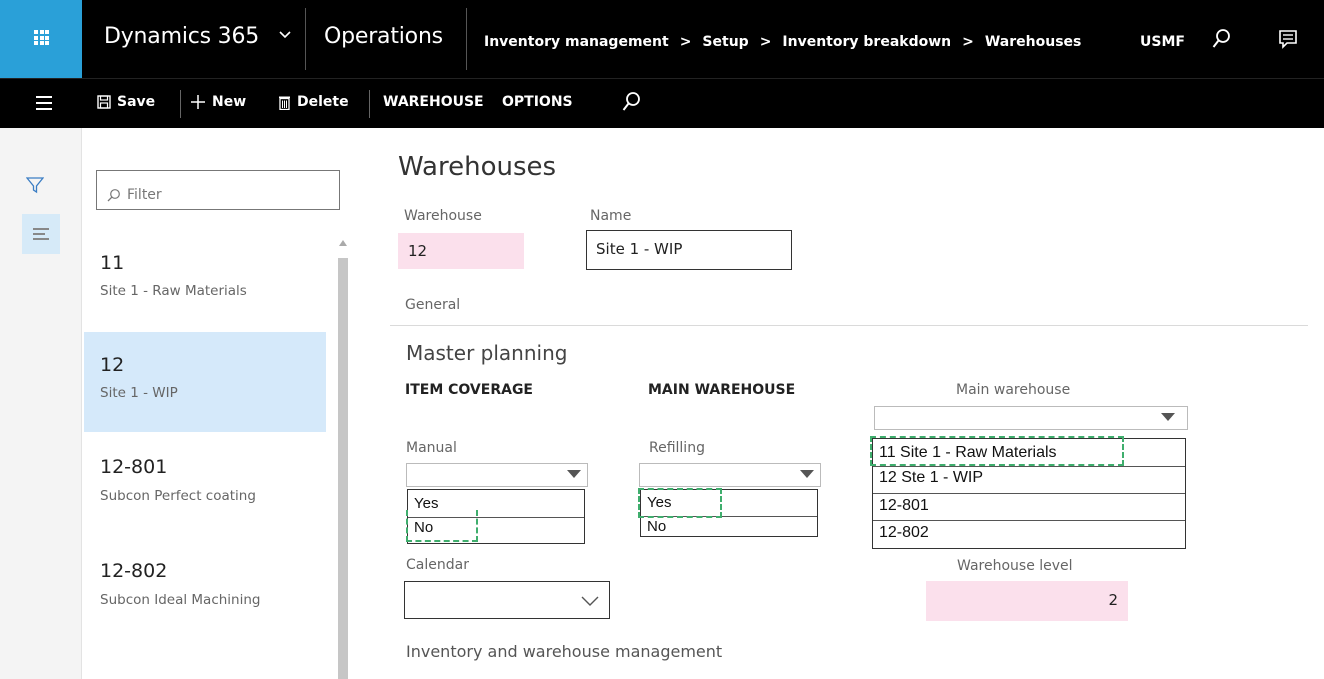  What do you see at coordinates (866, 42) in the screenshot?
I see `breadcrumb-item-inventory-breakdown: Inventory breakdown` at bounding box center [866, 42].